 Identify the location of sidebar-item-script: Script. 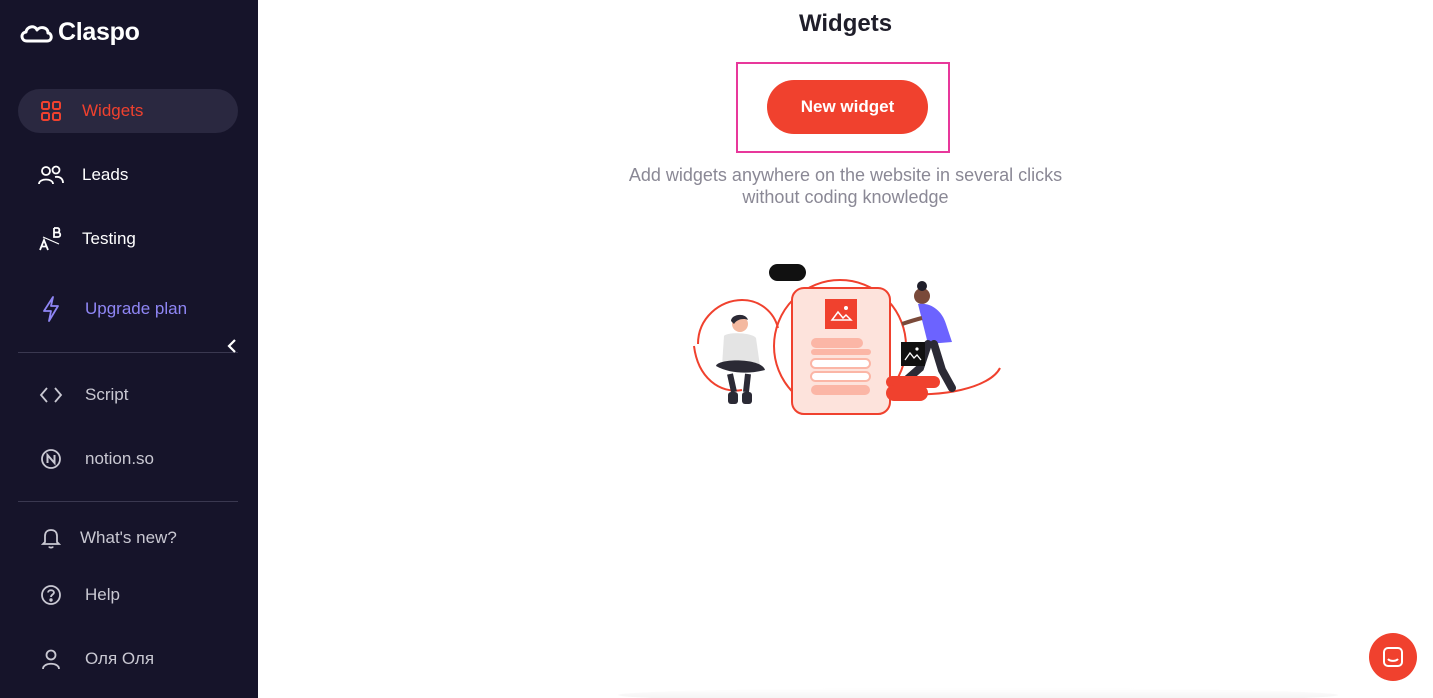
(128, 395).